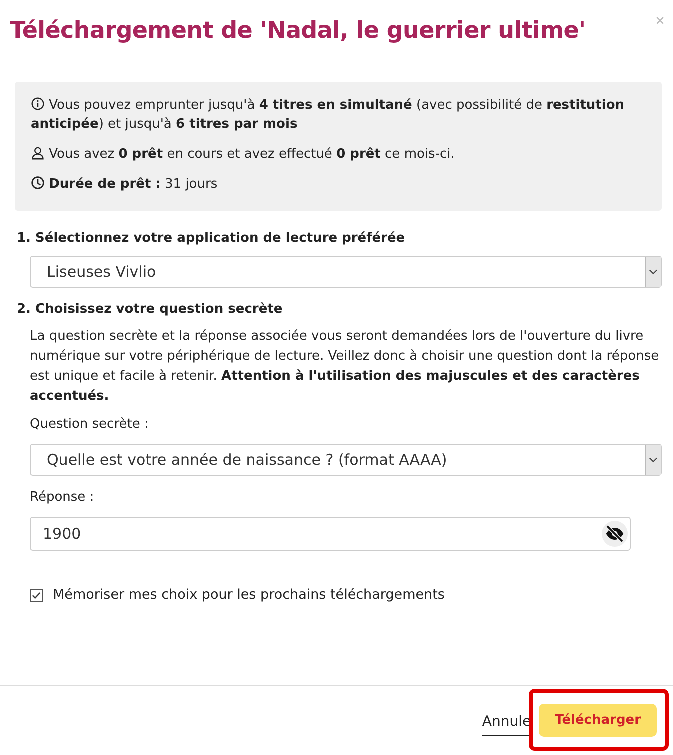 This screenshot has height=755, width=673. What do you see at coordinates (328, 115) in the screenshot?
I see `info-text: Vous pouvez emprunter jusqu'à 4 titres en simultané (avec possibilité de restitution anticipée) et jusqu'à 6 titres par mois` at bounding box center [328, 115].